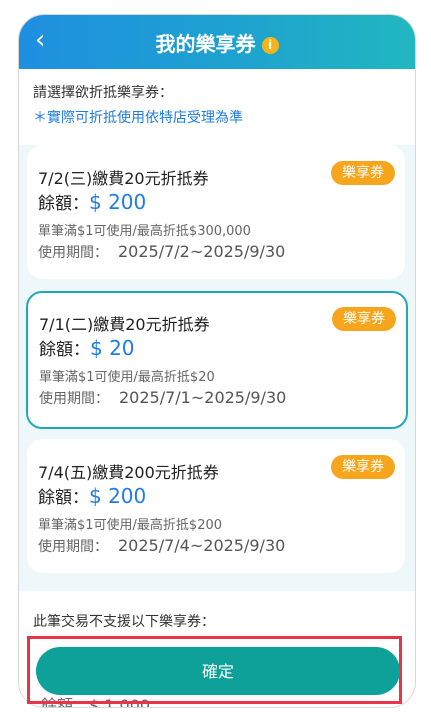 The height and width of the screenshot is (721, 431). Describe the element at coordinates (138, 118) in the screenshot. I see `usage-note: ＊實際可折抵使用依特店受理為準` at that location.